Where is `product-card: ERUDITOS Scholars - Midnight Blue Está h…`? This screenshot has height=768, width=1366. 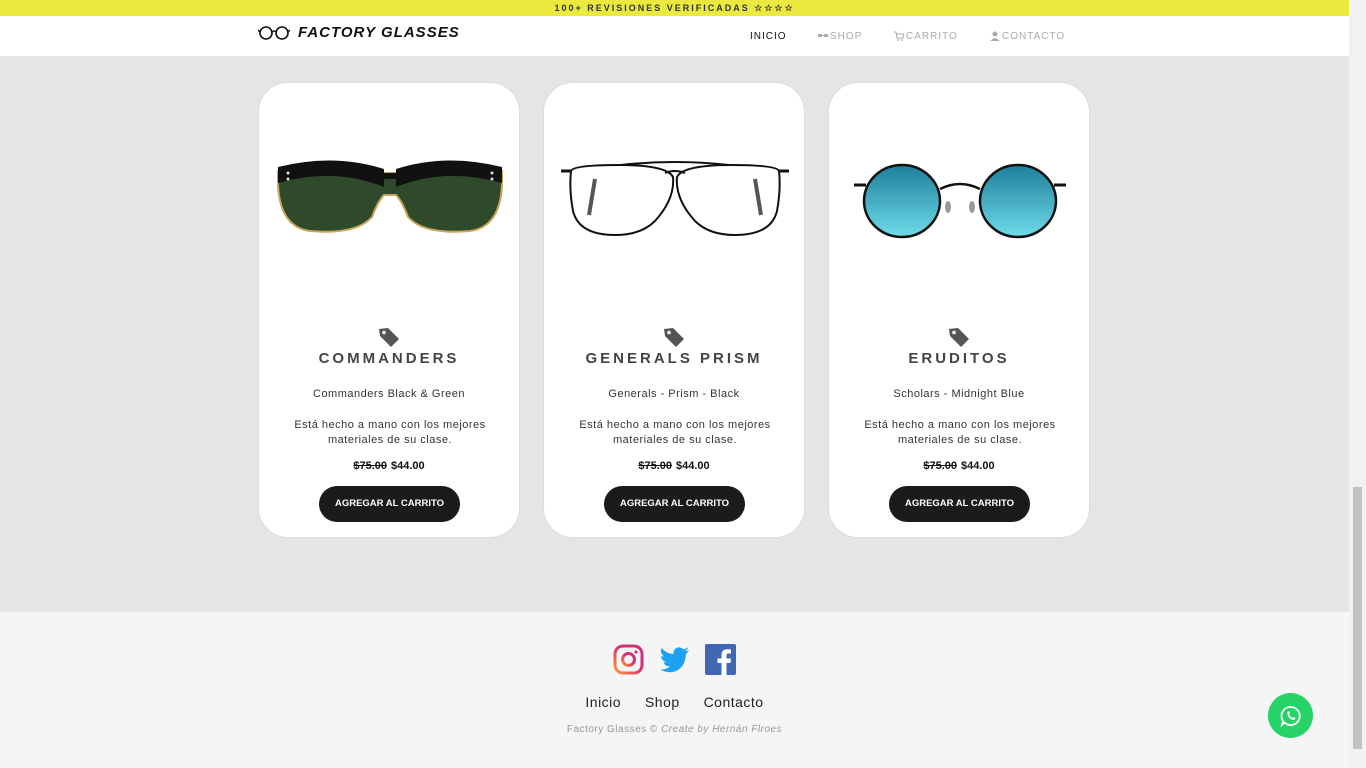 product-card: ERUDITOS Scholars - Midnight Blue Está h… is located at coordinates (959, 310).